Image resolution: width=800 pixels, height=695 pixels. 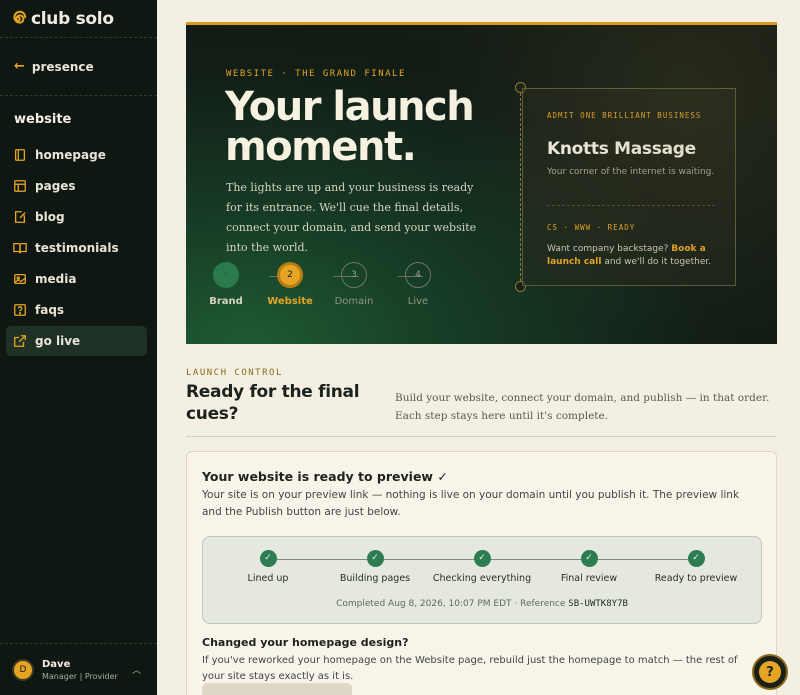 What do you see at coordinates (56, 664) in the screenshot?
I see `user-name: Dave` at bounding box center [56, 664].